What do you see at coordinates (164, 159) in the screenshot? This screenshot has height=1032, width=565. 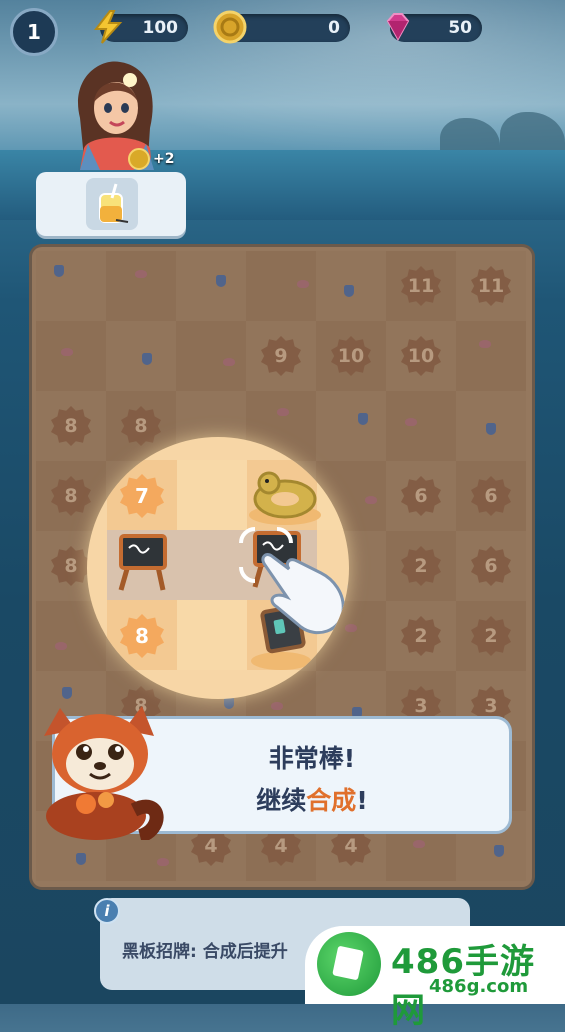 I see `reward-amount: +2` at bounding box center [164, 159].